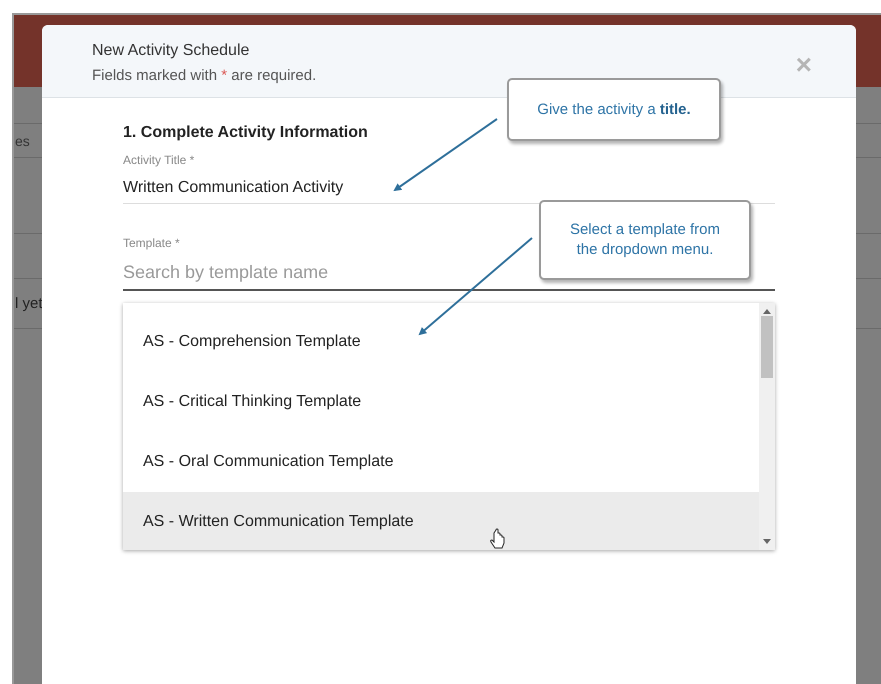 The image size is (881, 684). Describe the element at coordinates (767, 426) in the screenshot. I see `scrollbar` at that location.